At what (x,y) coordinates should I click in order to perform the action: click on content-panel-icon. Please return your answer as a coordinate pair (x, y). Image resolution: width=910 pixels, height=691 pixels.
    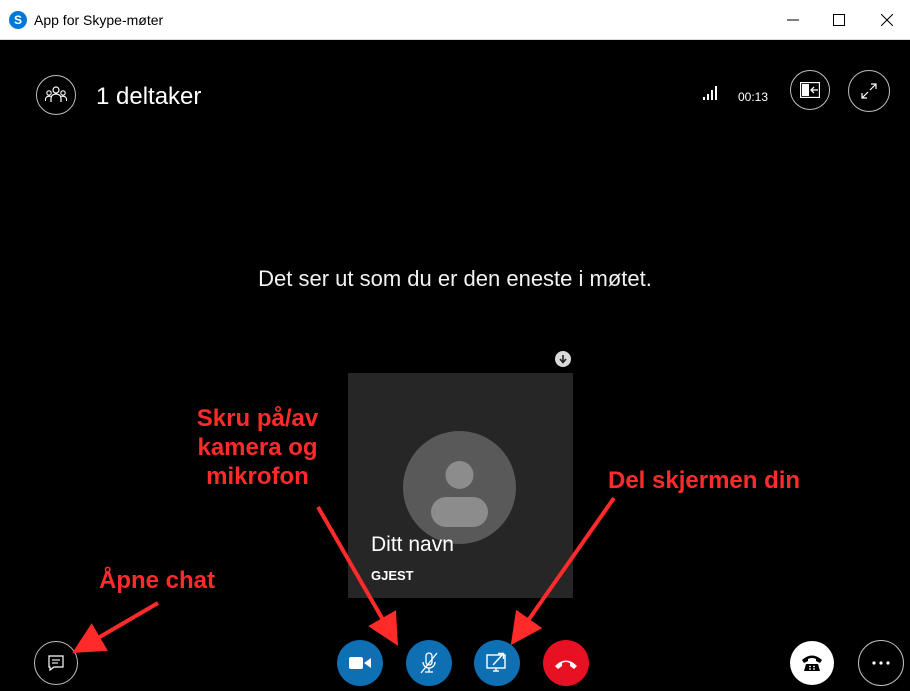
    Looking at the image, I should click on (810, 90).